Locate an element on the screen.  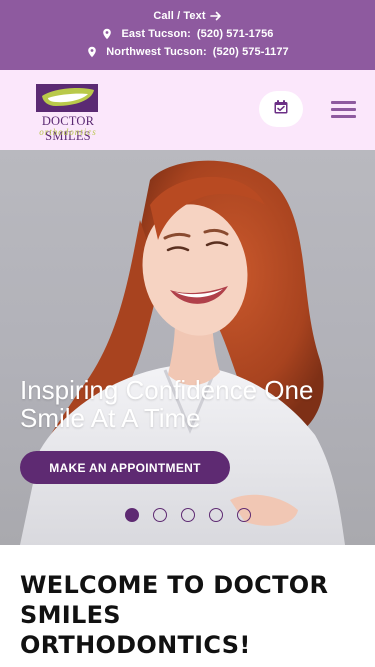
make-appointment-button: MAKE AN APPOINTMENT is located at coordinates (125, 467).